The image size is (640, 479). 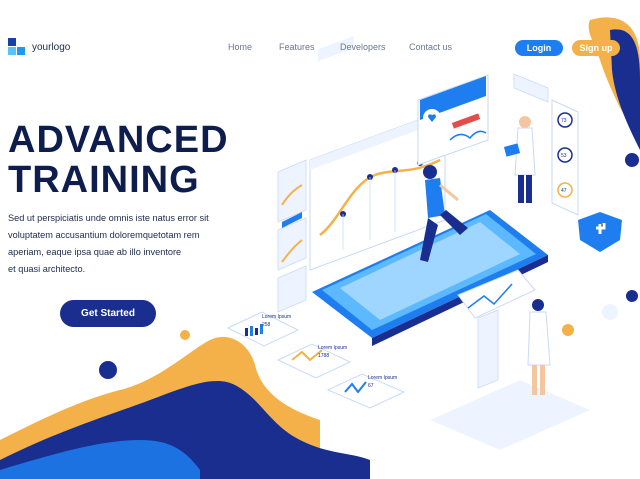 What do you see at coordinates (453, 120) in the screenshot?
I see `heart-panel` at bounding box center [453, 120].